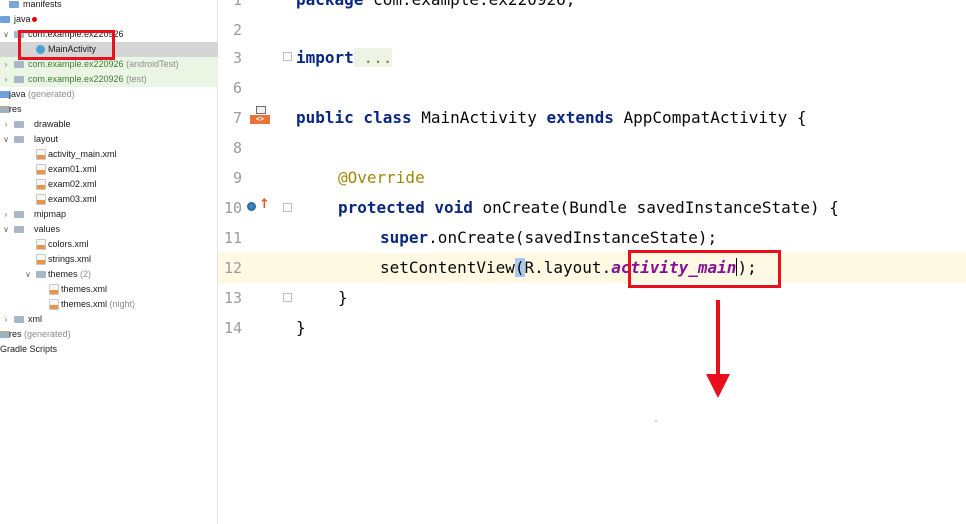  I want to click on tree-item-mipmap: › mipmap, so click(109, 214).